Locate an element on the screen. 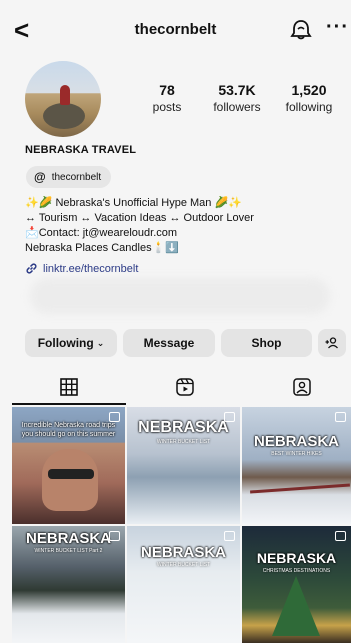 The width and height of the screenshot is (351, 643). stat-followers: 53.7K followers is located at coordinates (237, 98).